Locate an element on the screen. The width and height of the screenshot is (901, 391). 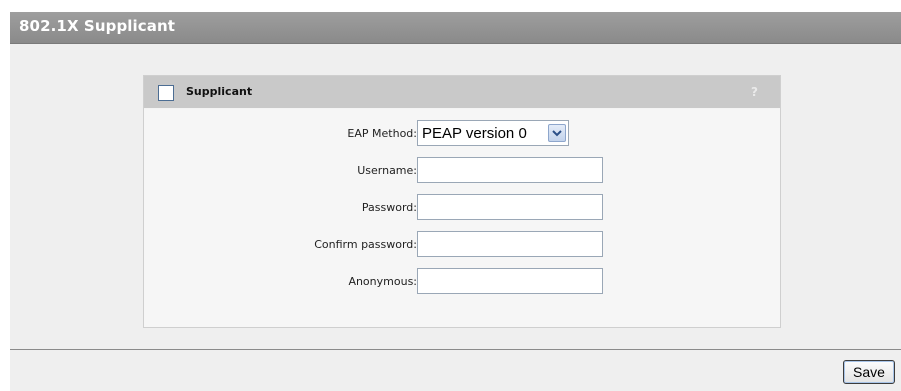
panel-header: Supplicant ? is located at coordinates (462, 92).